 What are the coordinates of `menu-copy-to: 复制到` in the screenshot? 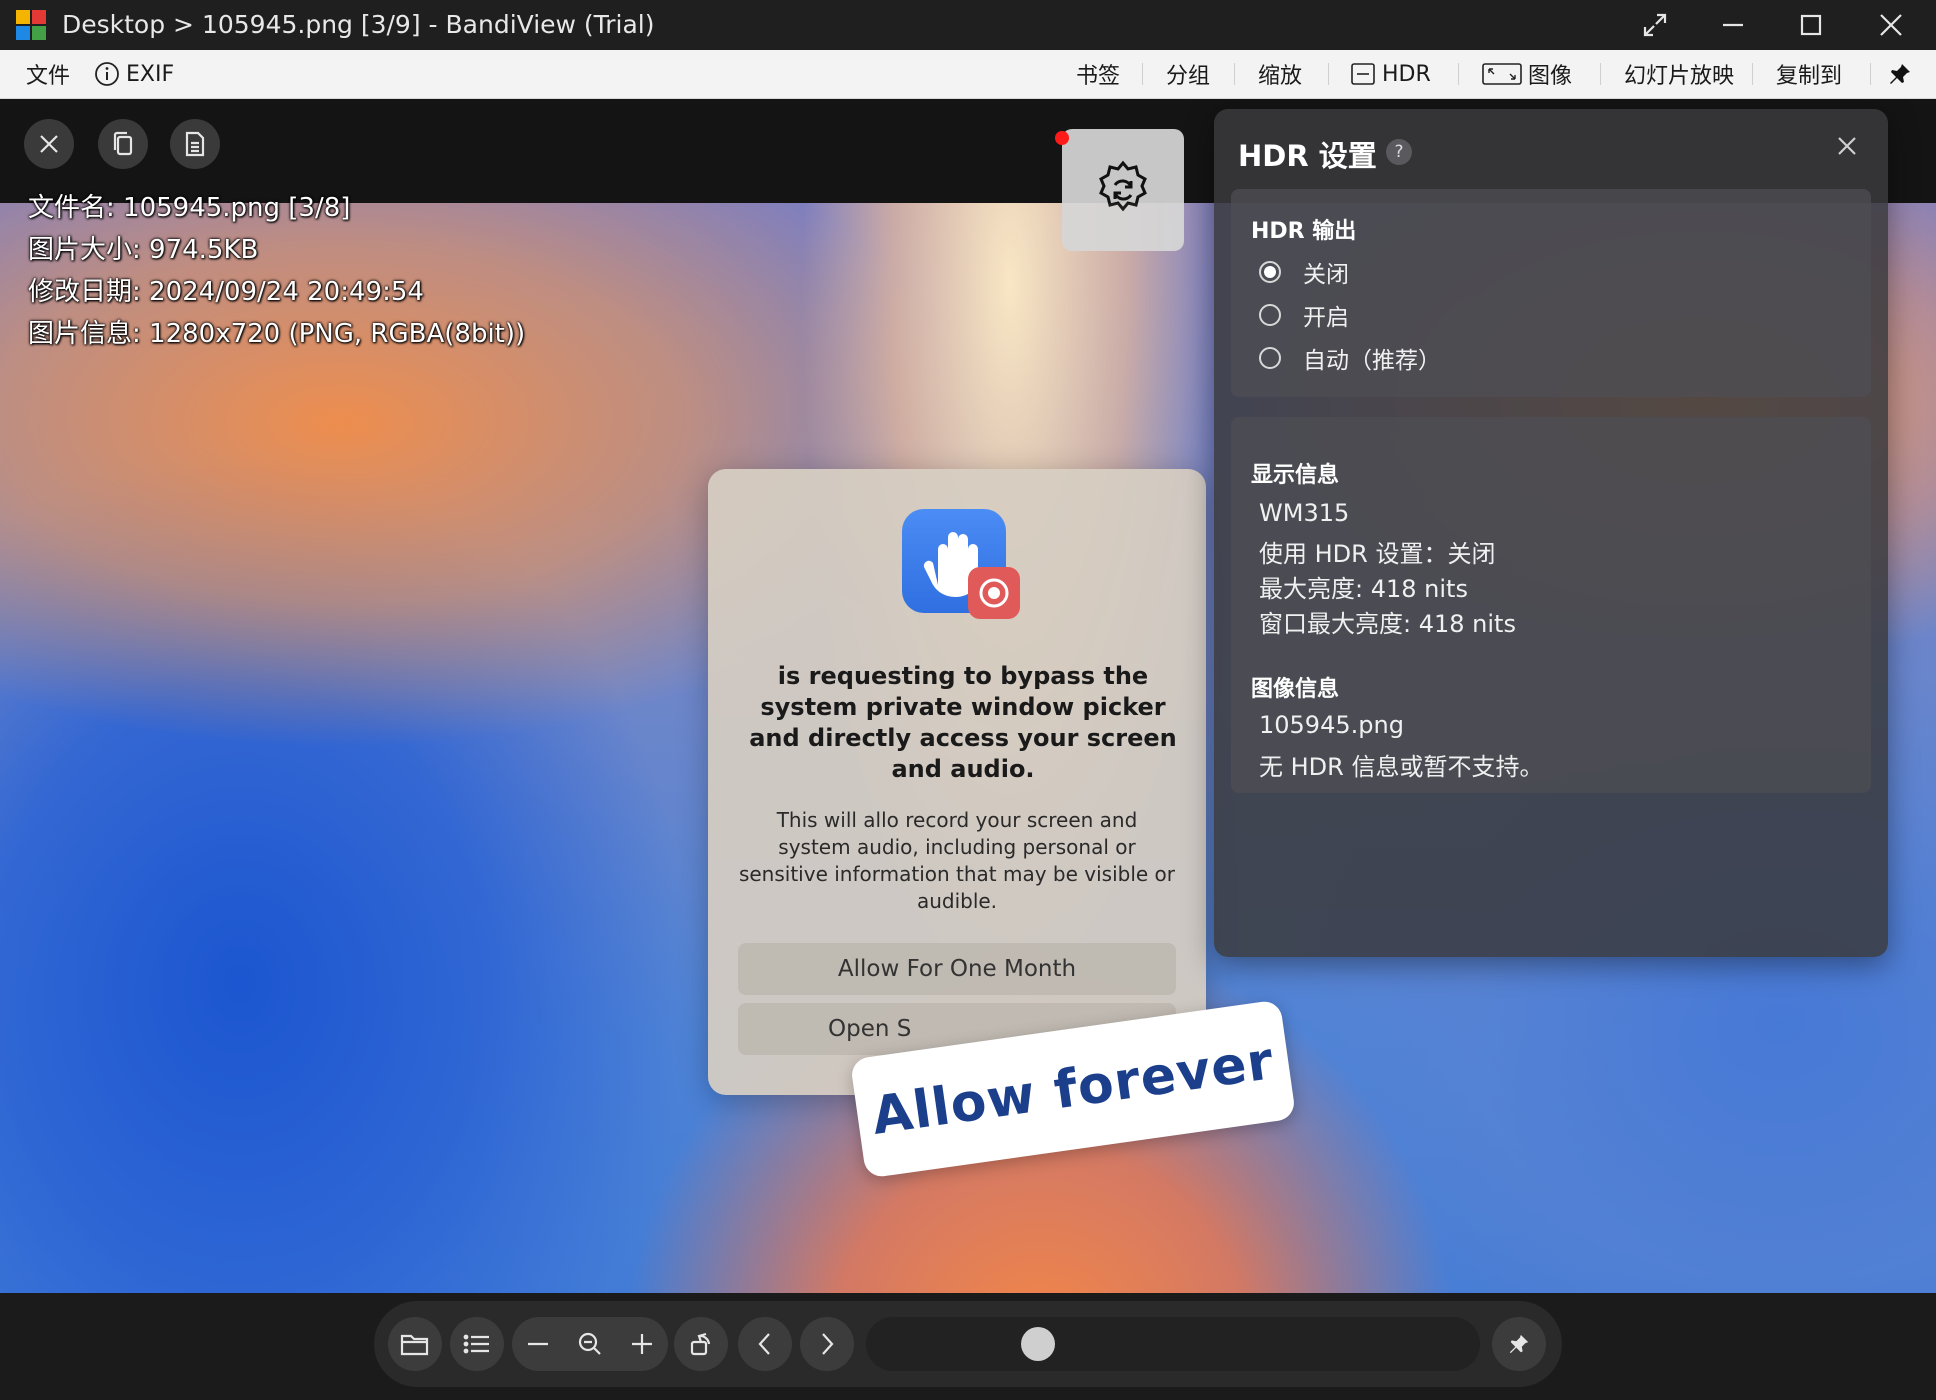 It's located at (1809, 74).